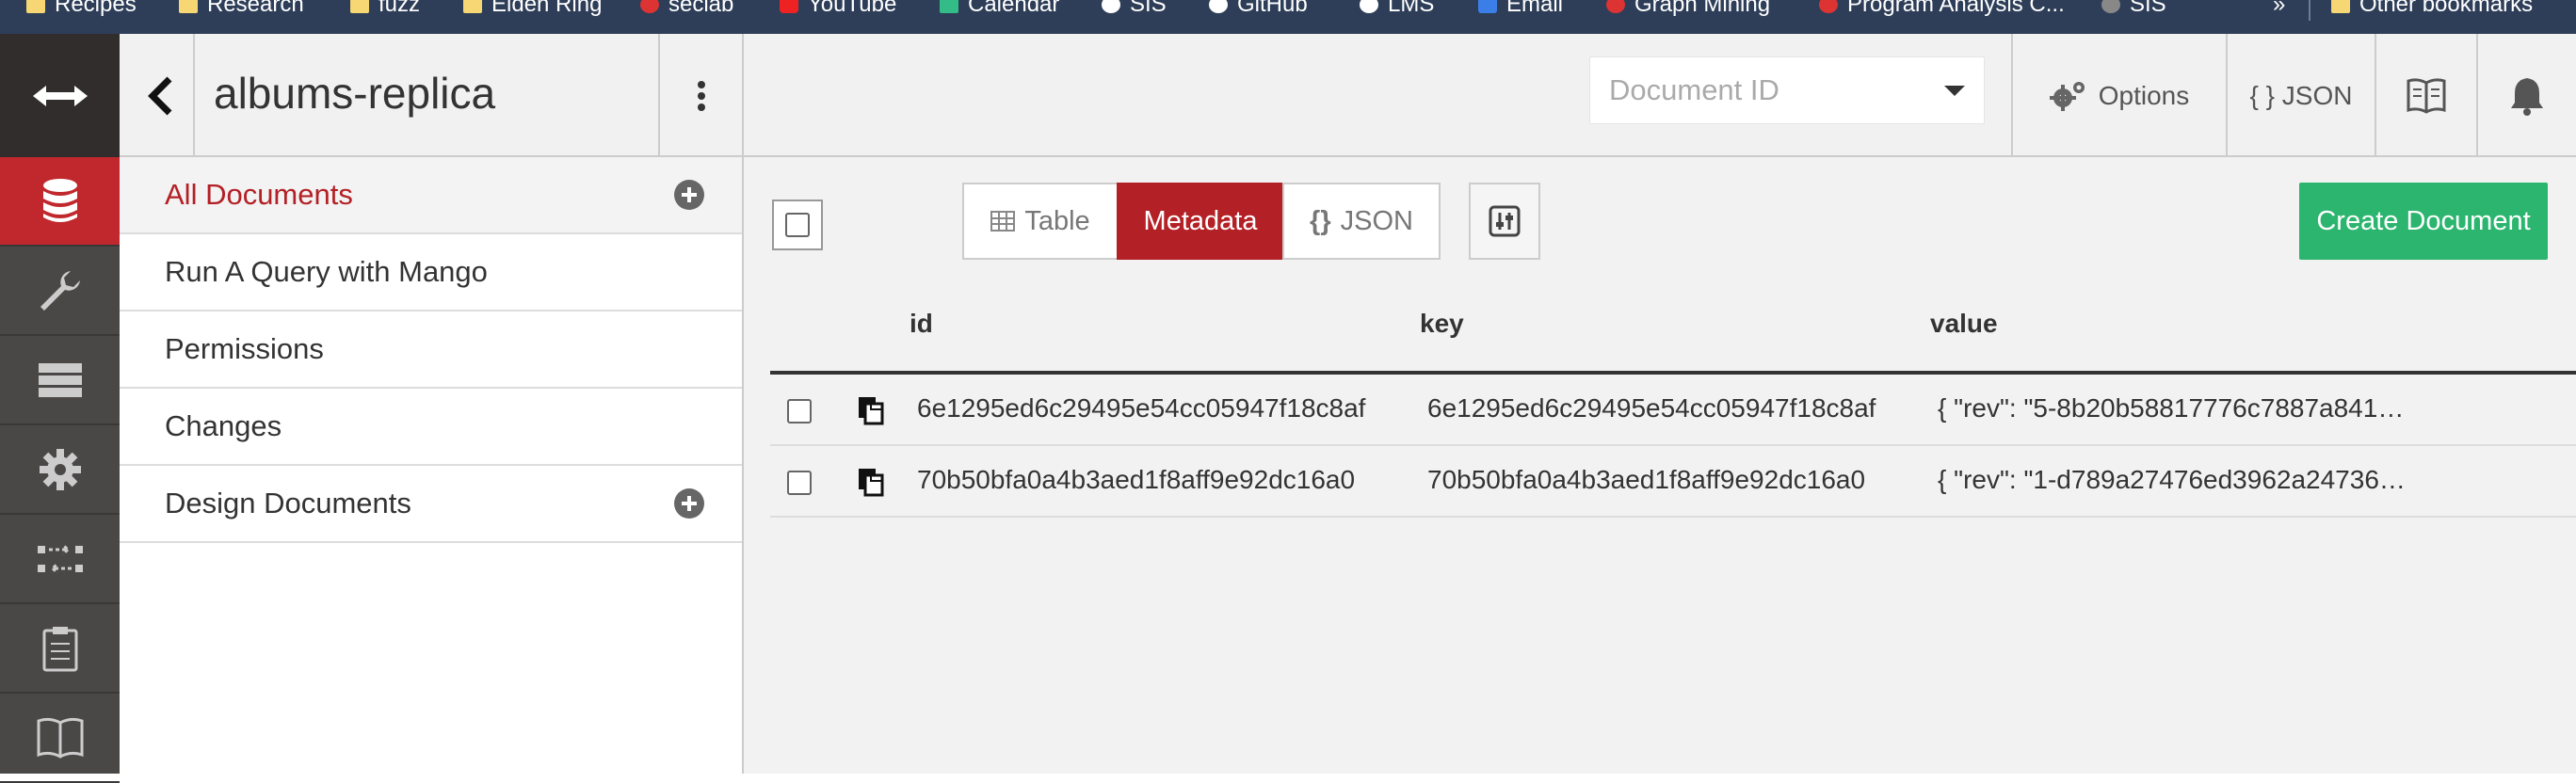 This screenshot has width=2576, height=783. What do you see at coordinates (1136, 480) in the screenshot?
I see `row-id: 70b50bfa0a4b3aed1f8aff9e92dc16a0` at bounding box center [1136, 480].